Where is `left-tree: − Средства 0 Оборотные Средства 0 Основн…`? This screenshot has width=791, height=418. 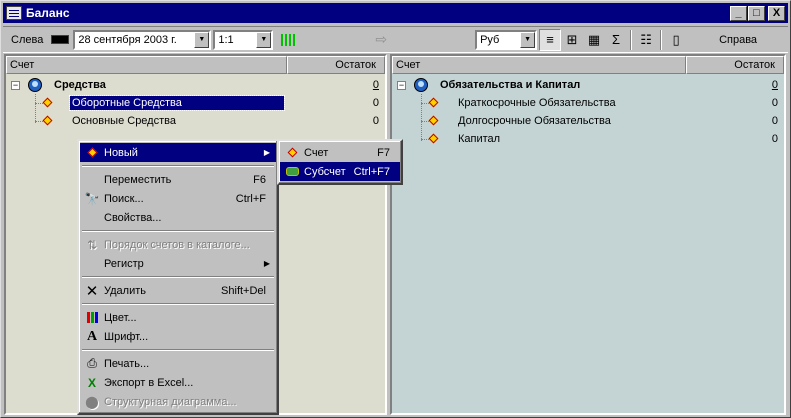 left-tree: − Средства 0 Оборотные Средства 0 Основн… is located at coordinates (195, 103).